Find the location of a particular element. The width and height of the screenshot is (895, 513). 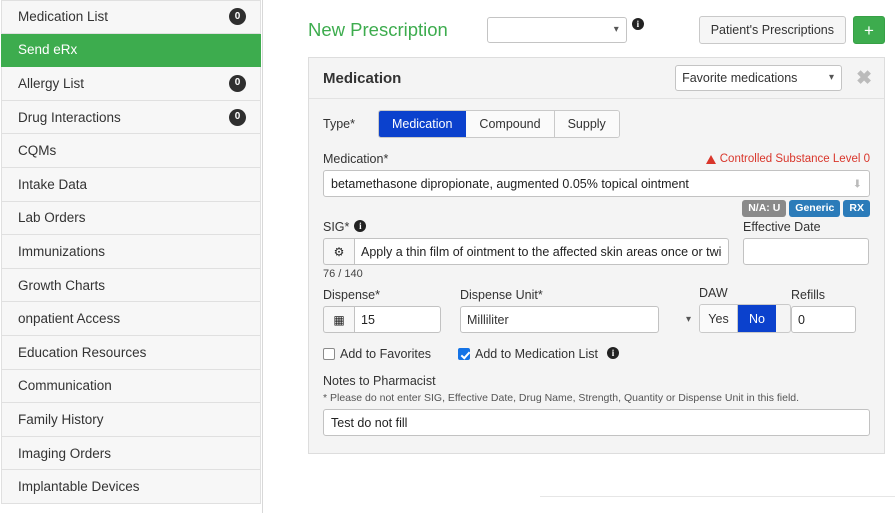

sidebar-item-onpatient-access: onpatient Access is located at coordinates (131, 319).